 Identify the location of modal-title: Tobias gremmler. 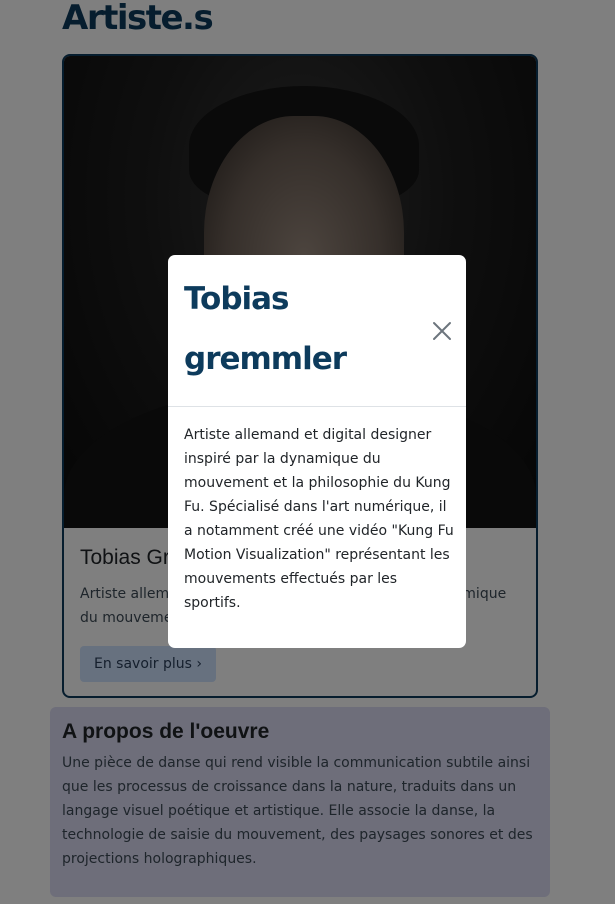
(265, 329).